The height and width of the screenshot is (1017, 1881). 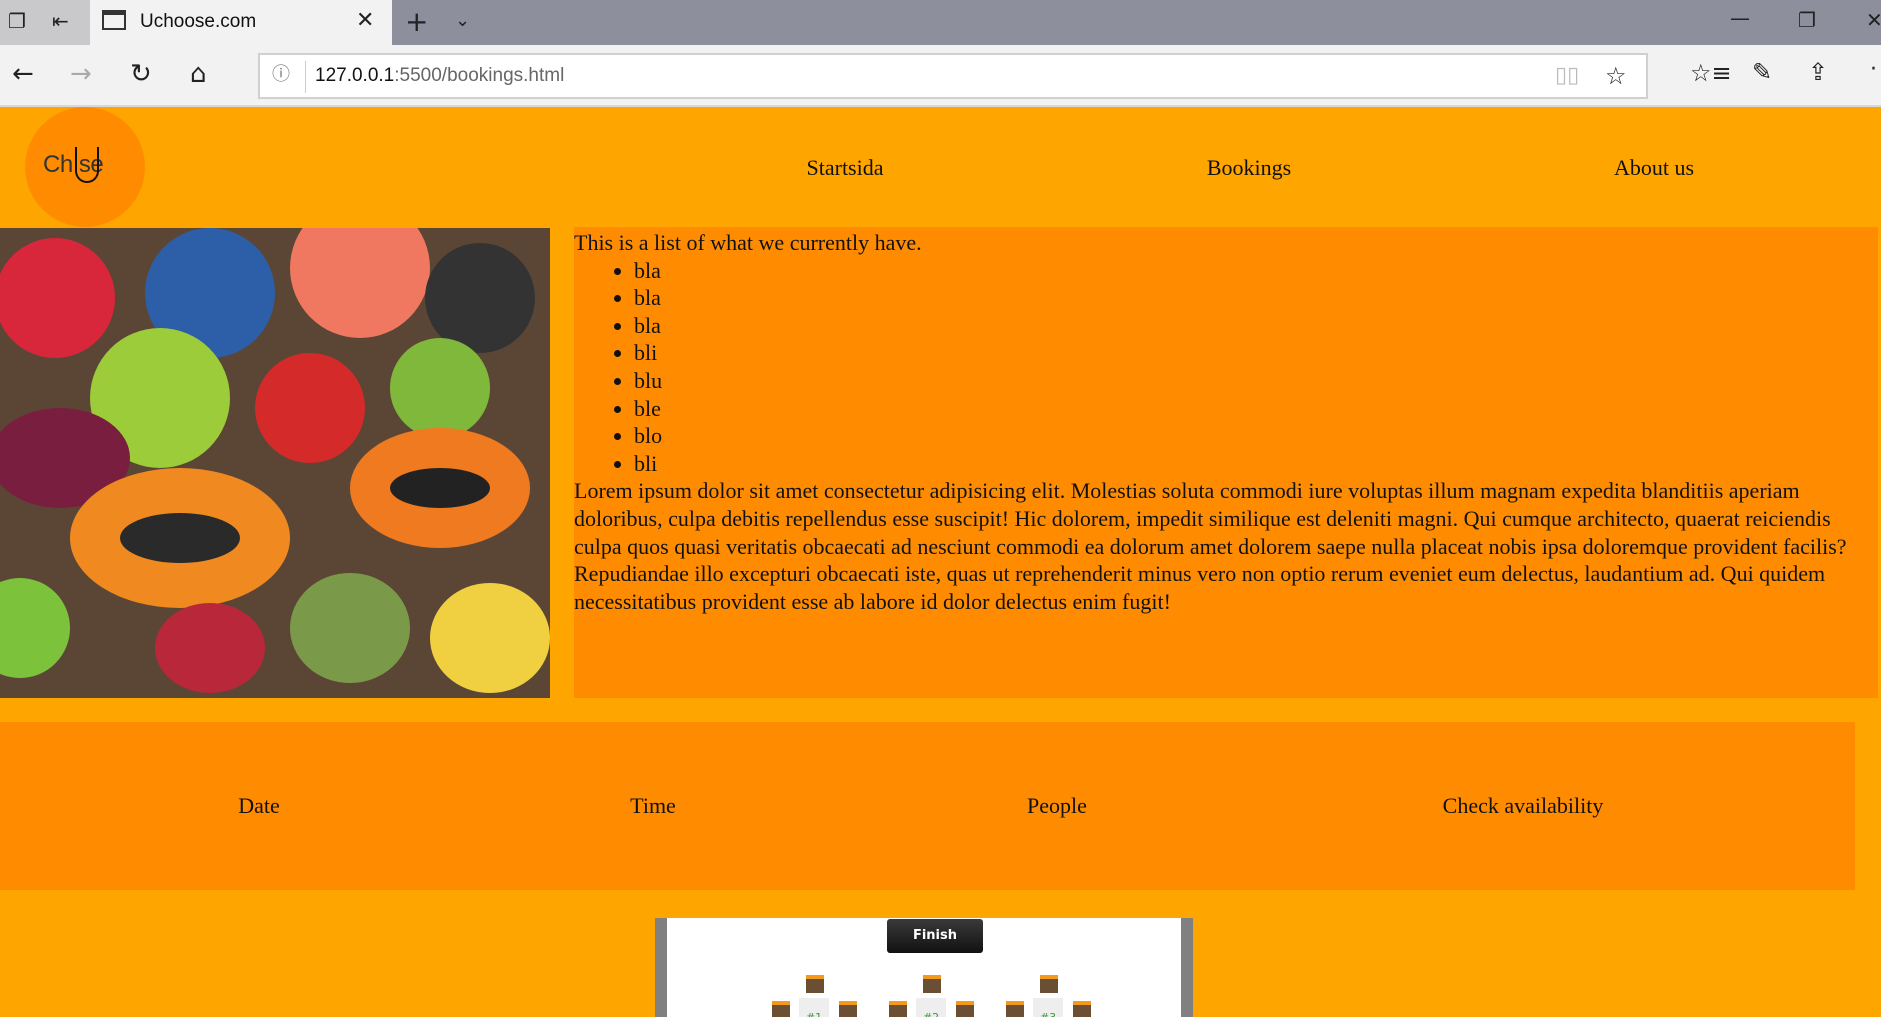 I want to click on close-window-icon: ✕, so click(x=1873, y=20).